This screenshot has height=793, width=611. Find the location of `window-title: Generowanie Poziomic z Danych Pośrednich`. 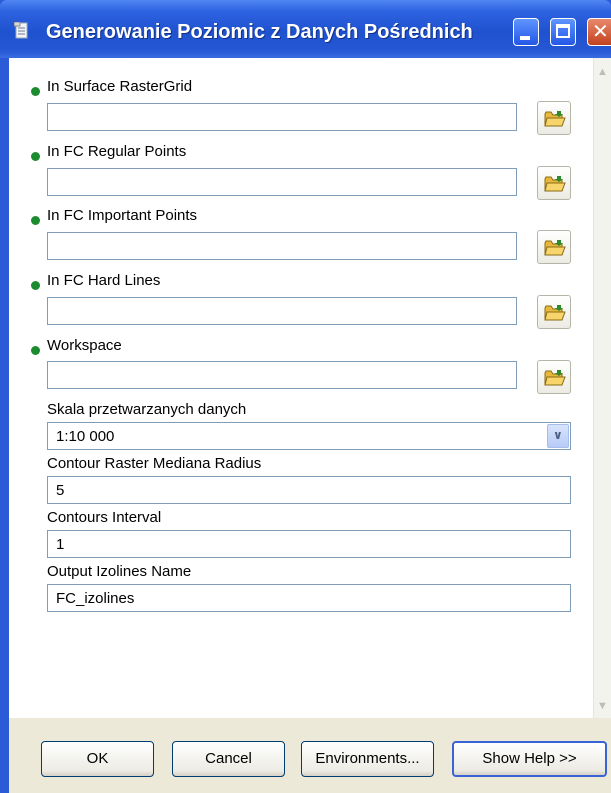

window-title: Generowanie Poziomic z Danych Pośrednich is located at coordinates (259, 32).